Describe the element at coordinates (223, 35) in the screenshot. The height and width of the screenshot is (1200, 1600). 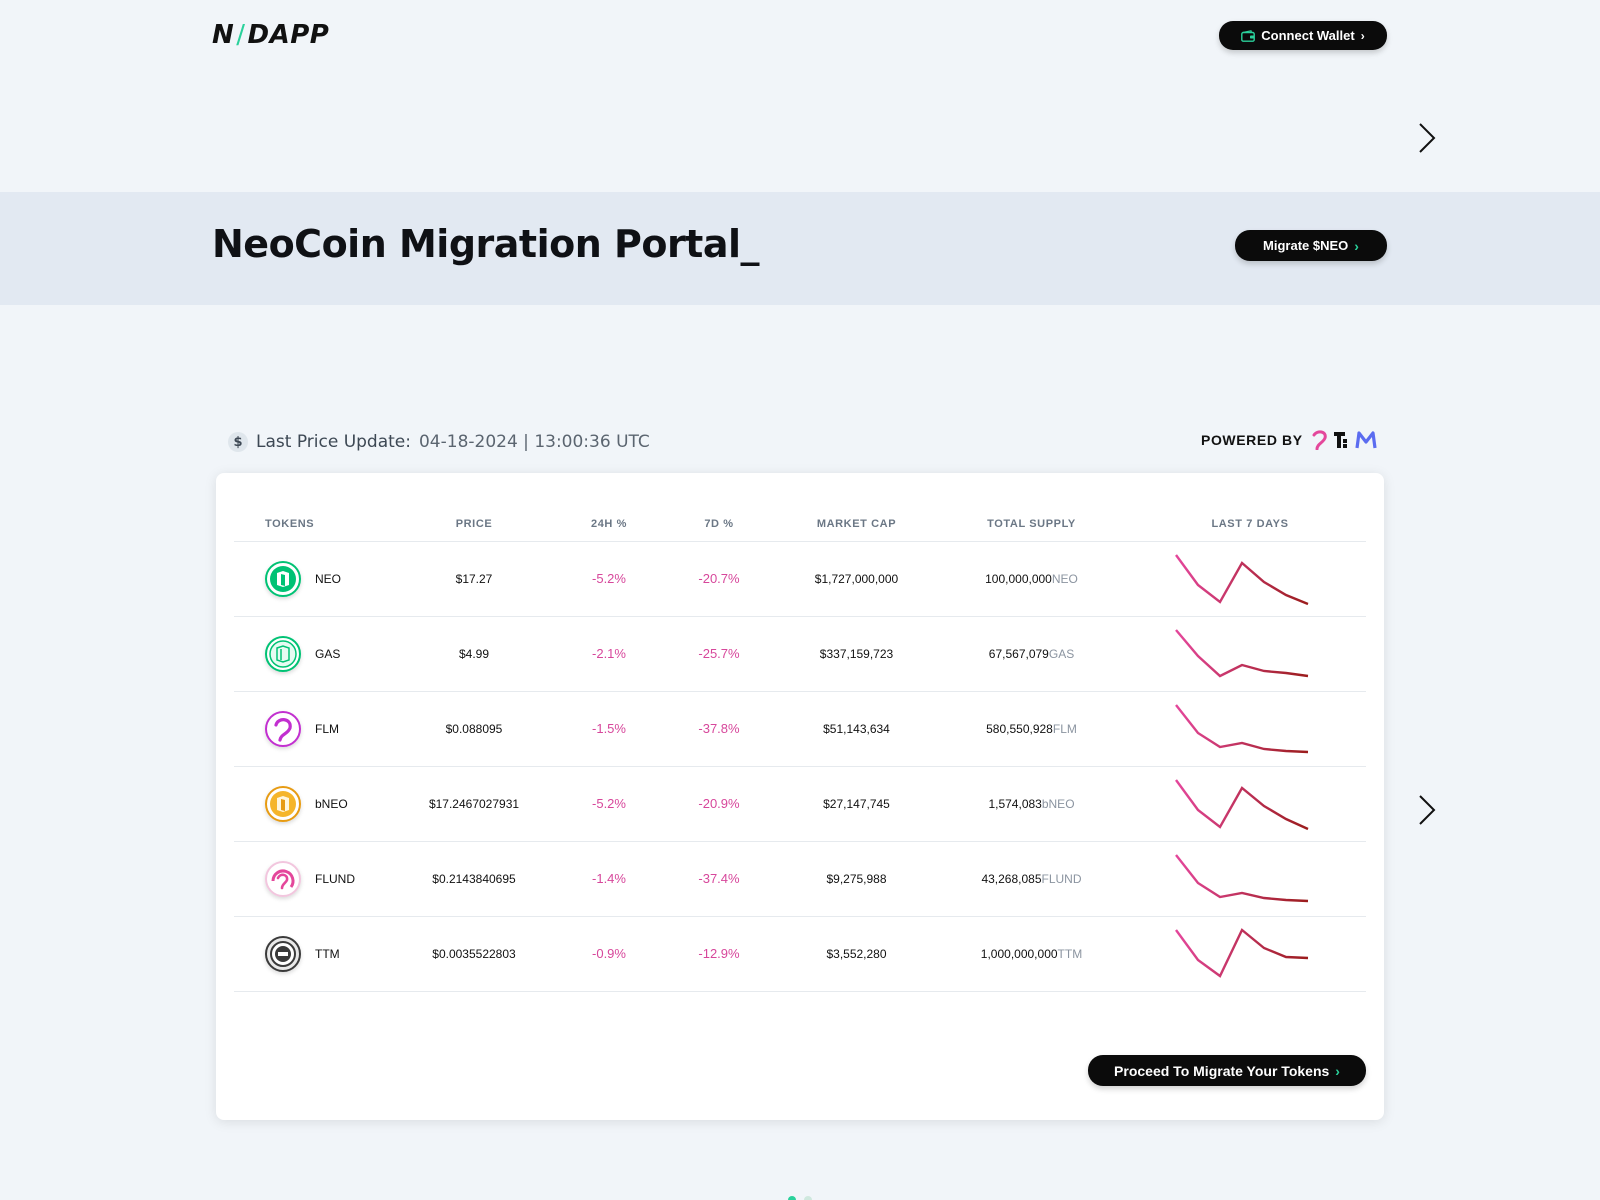
I see `logo-left: N` at that location.